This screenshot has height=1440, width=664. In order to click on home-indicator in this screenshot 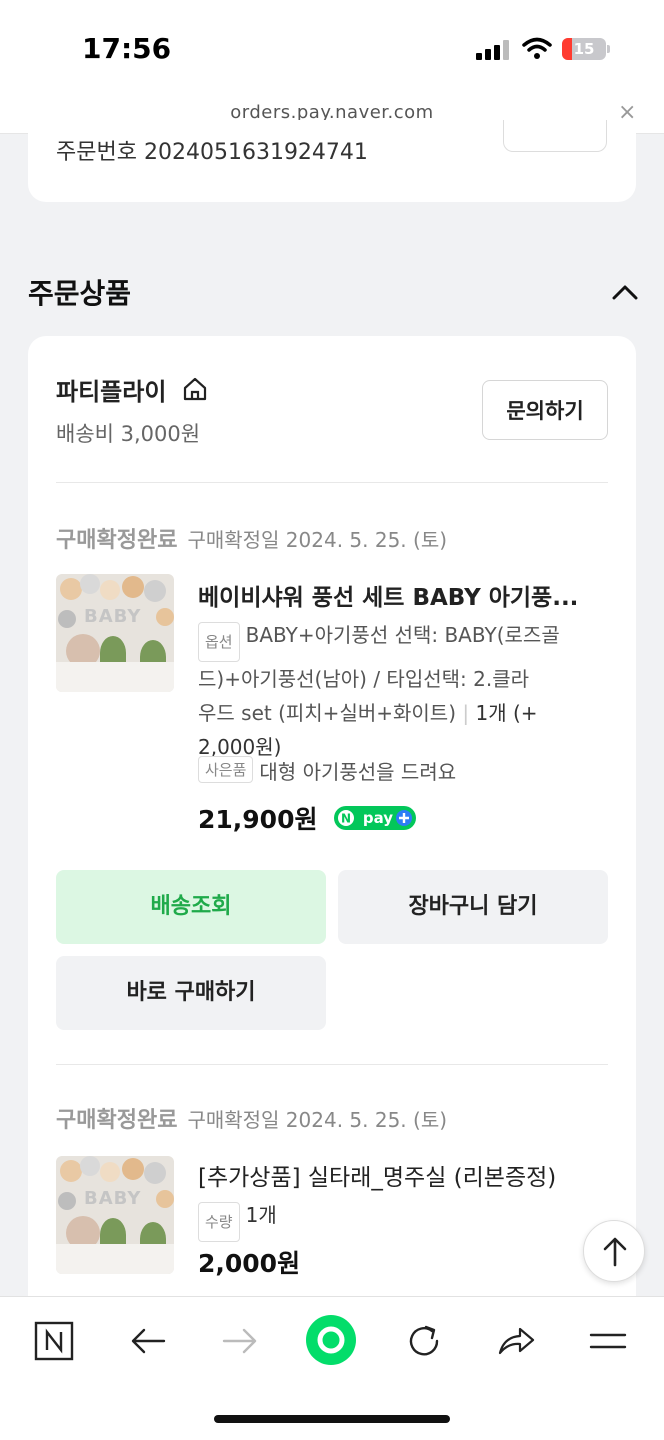, I will do `click(332, 1419)`.